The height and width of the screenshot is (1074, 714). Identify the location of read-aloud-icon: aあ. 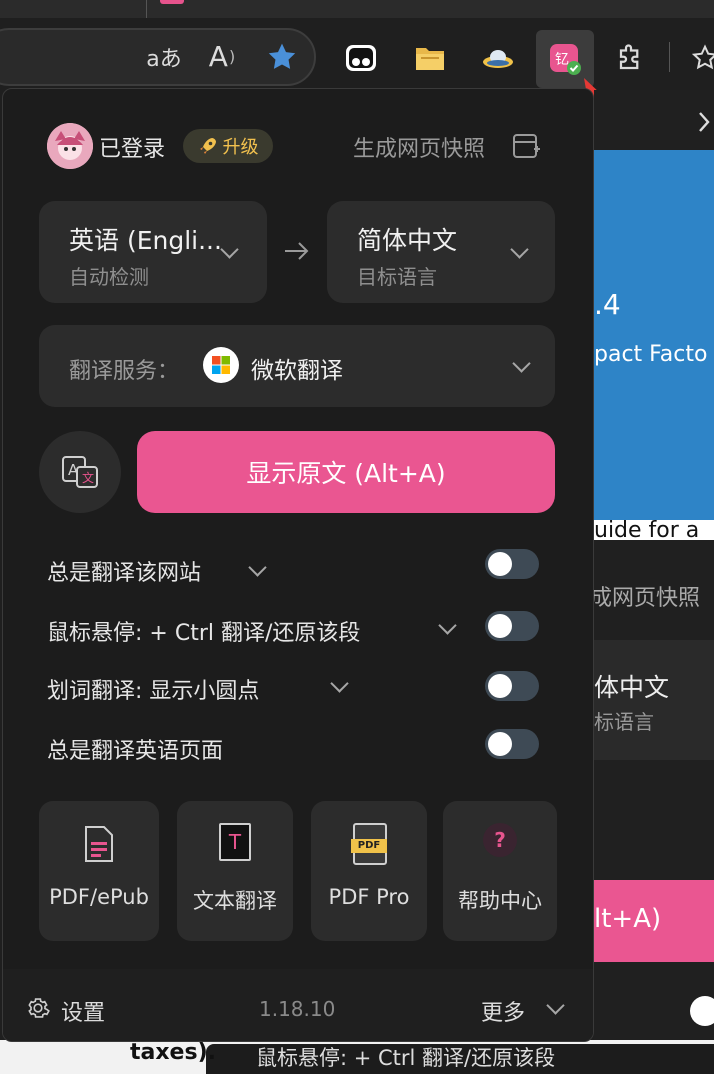
(164, 57).